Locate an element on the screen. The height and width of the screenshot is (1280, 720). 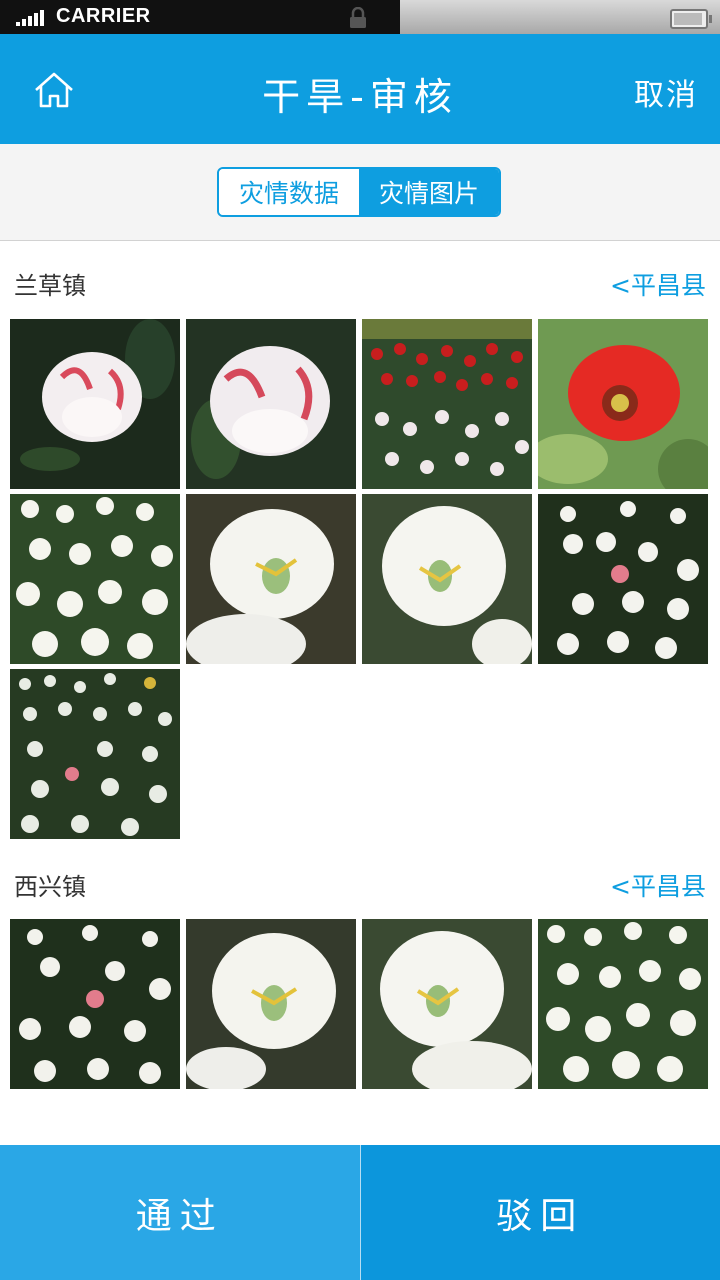
segmented-control: 灾情数据 灾情图片 is located at coordinates (359, 192).